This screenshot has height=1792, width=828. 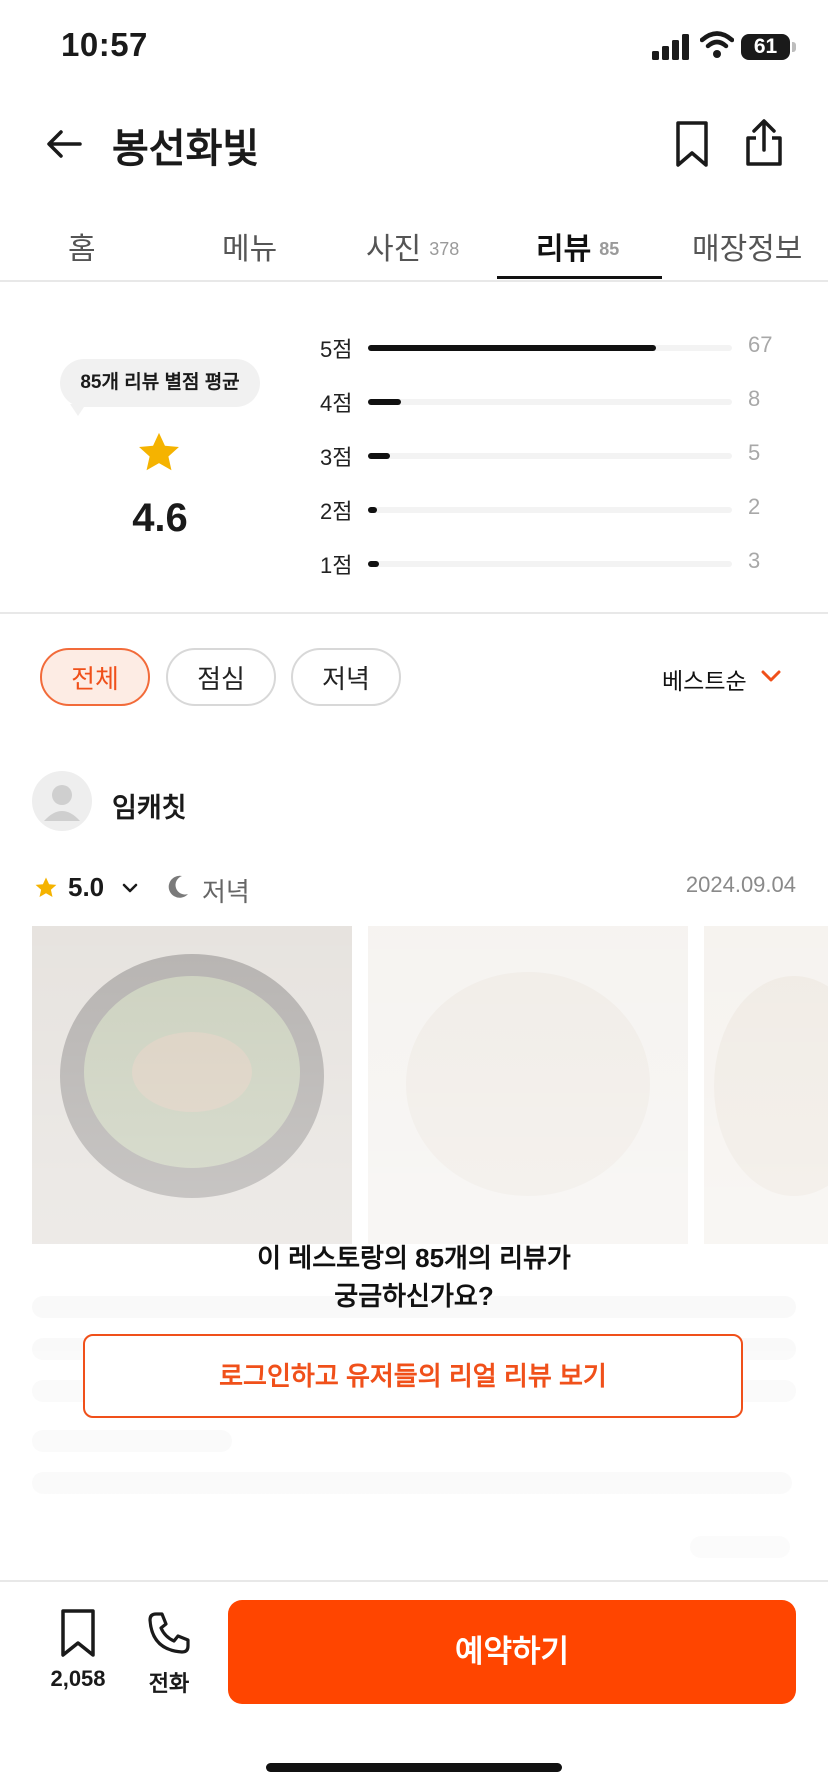 I want to click on review-meal-time: 저녁, so click(x=226, y=892).